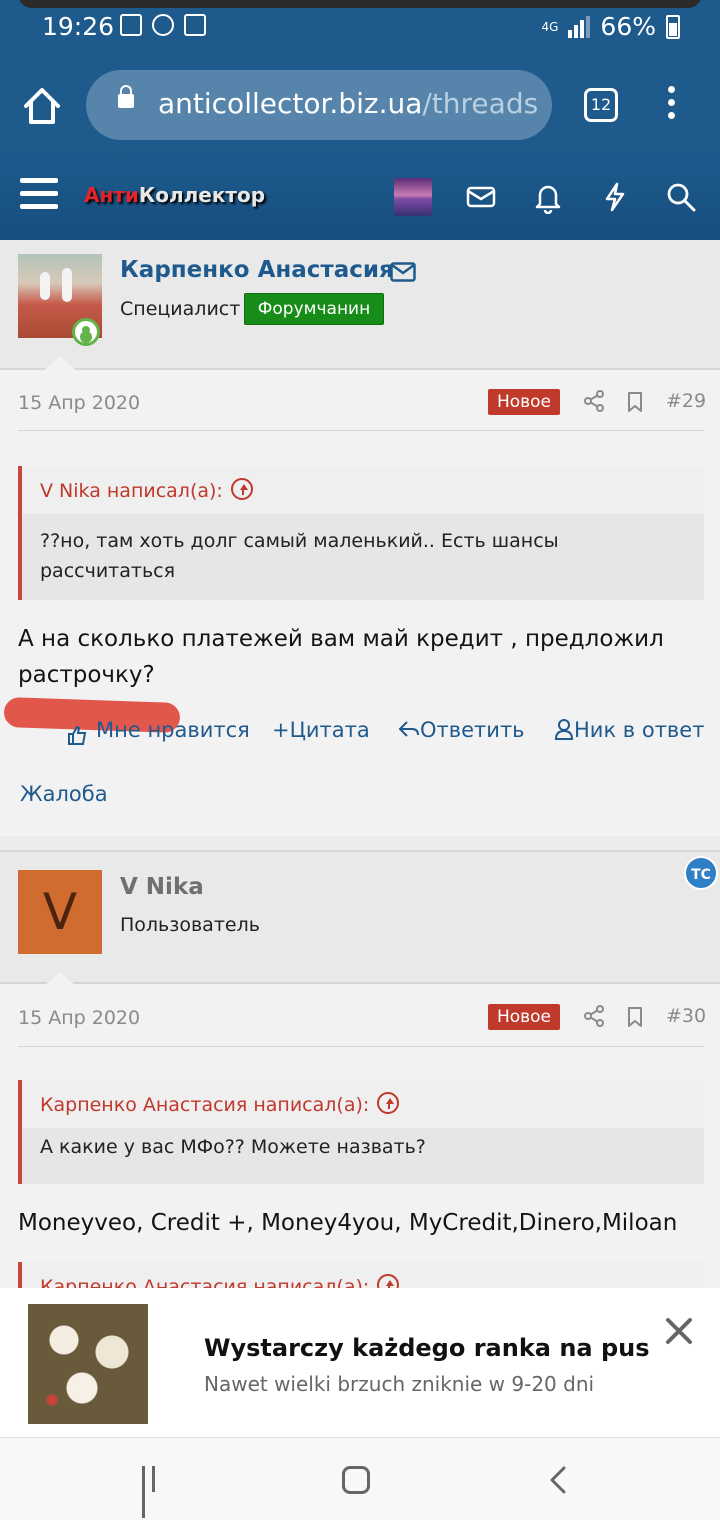 This screenshot has height=1520, width=720. What do you see at coordinates (360, 28) in the screenshot?
I see `status-bar: 19:26 4G 66%` at bounding box center [360, 28].